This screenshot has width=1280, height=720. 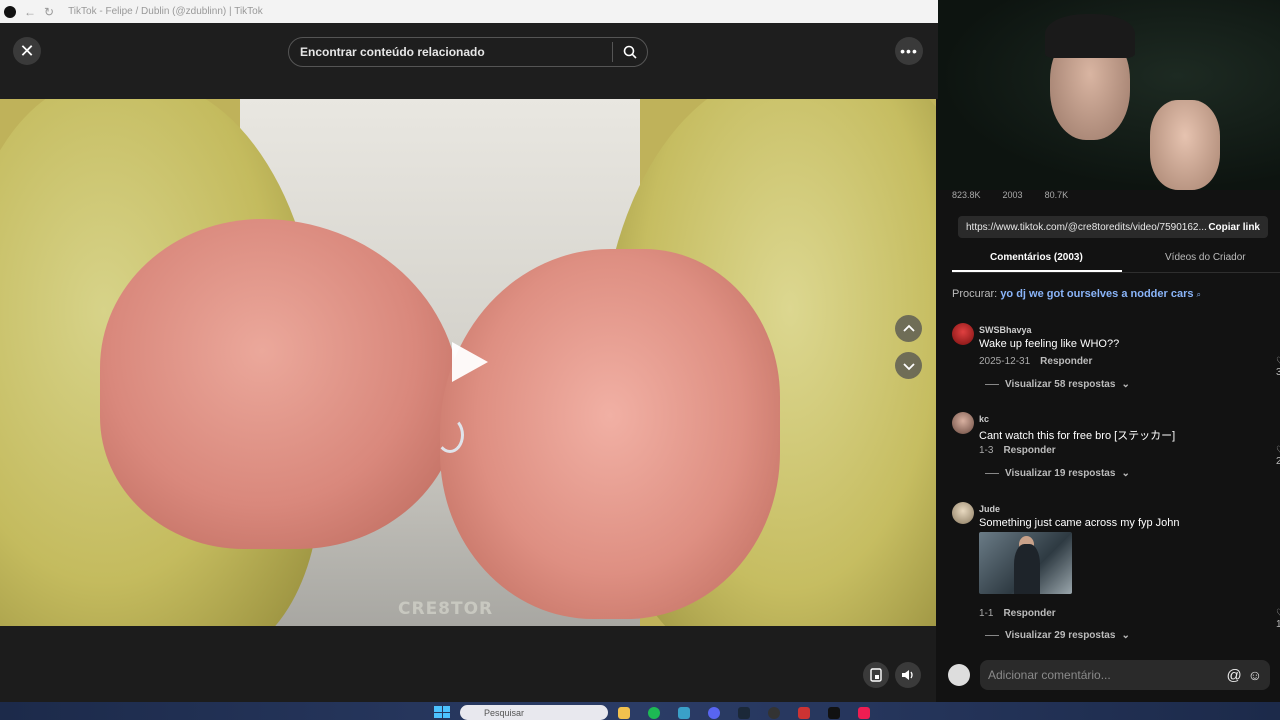 What do you see at coordinates (10, 11) in the screenshot?
I see `tiktok-favicon-icon` at bounding box center [10, 11].